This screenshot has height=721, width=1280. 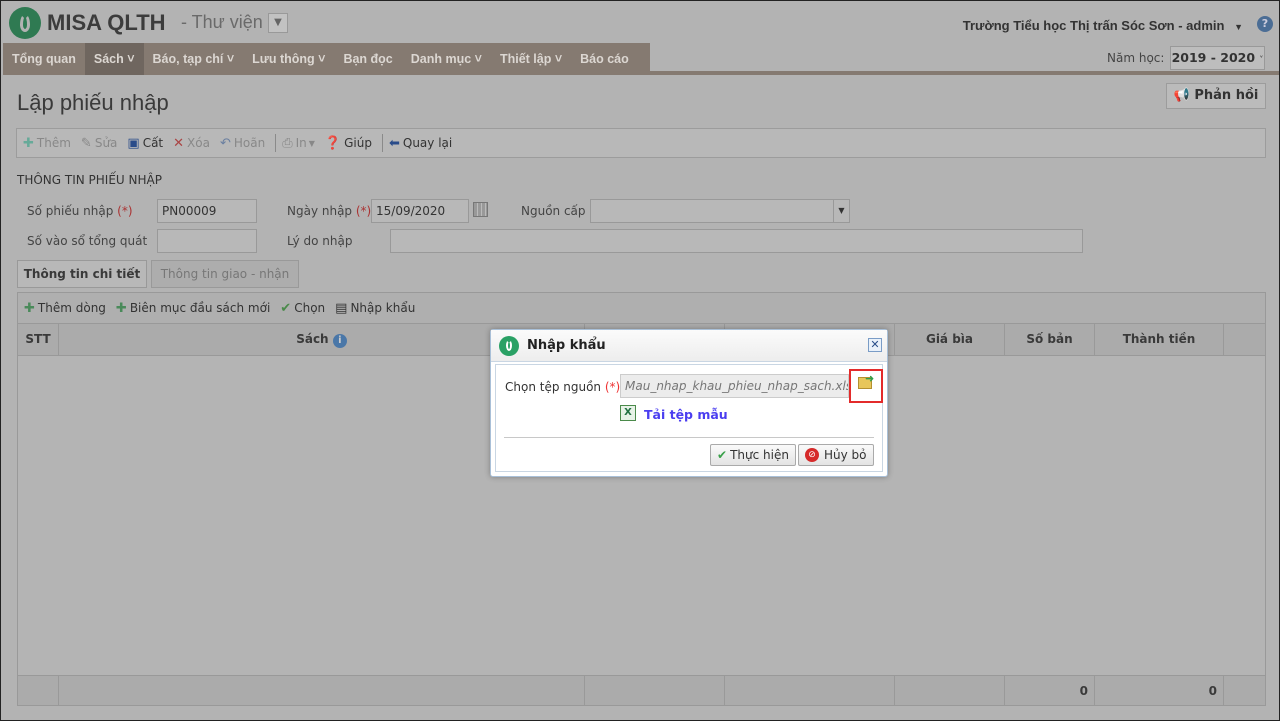 What do you see at coordinates (106, 143) in the screenshot?
I see `edit-label: Sửa` at bounding box center [106, 143].